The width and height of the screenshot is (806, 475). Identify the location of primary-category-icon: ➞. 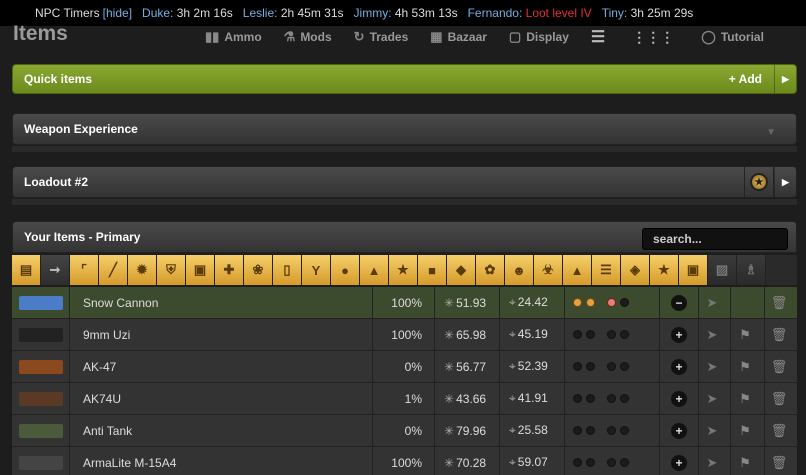
(55, 270).